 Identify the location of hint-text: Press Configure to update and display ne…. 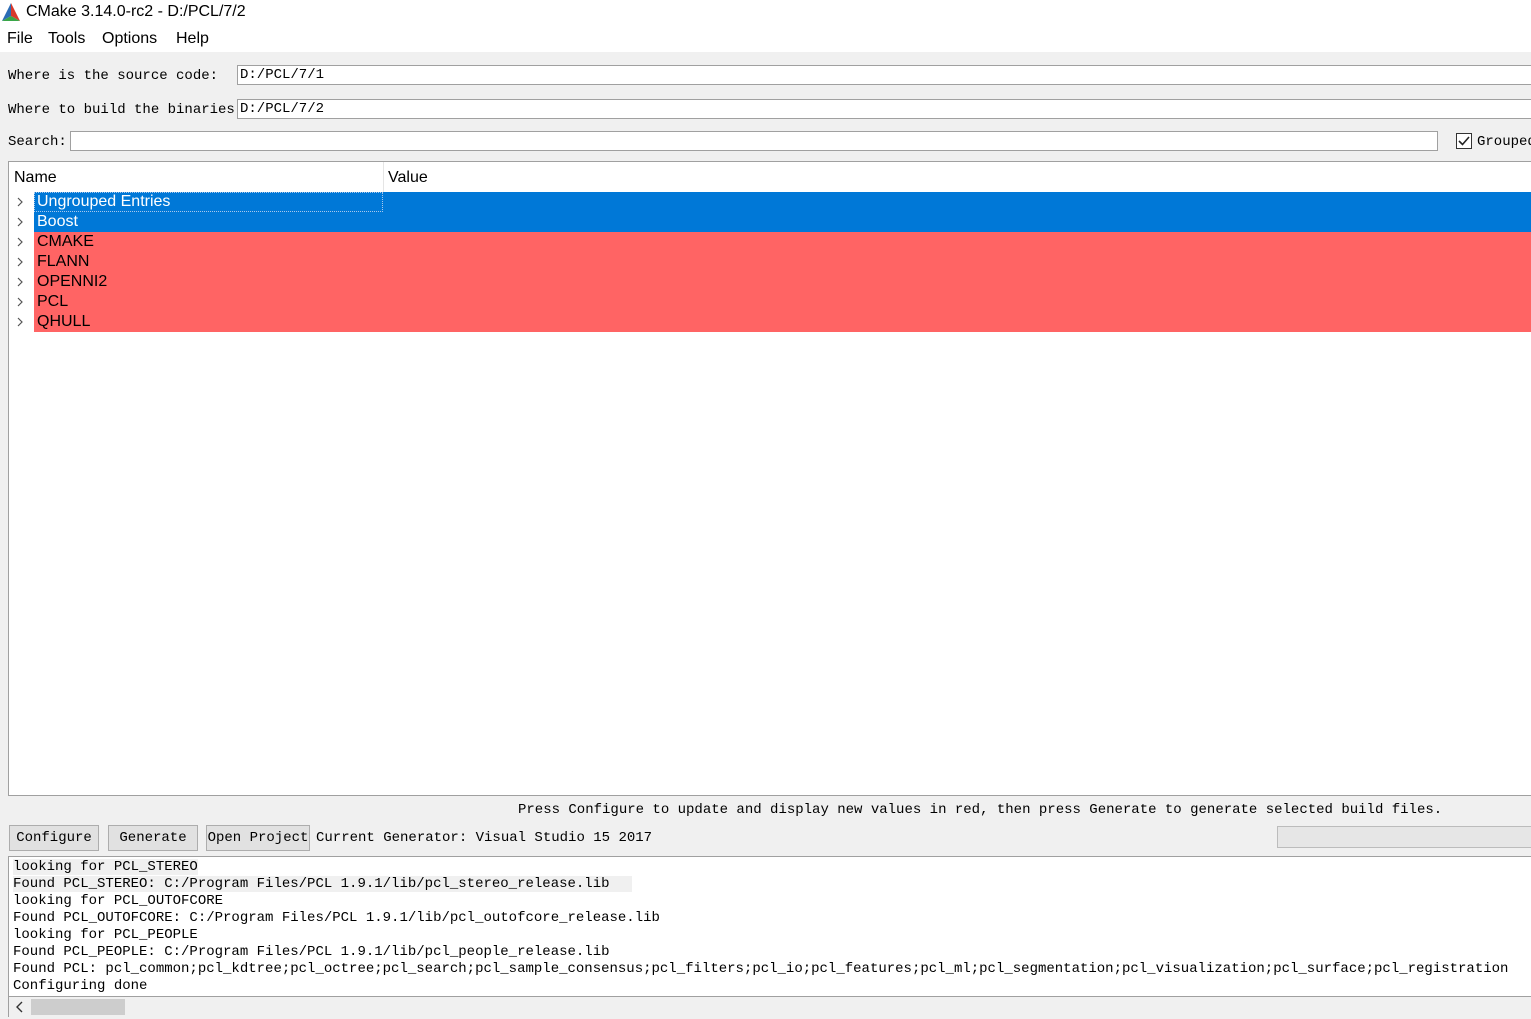
(980, 810).